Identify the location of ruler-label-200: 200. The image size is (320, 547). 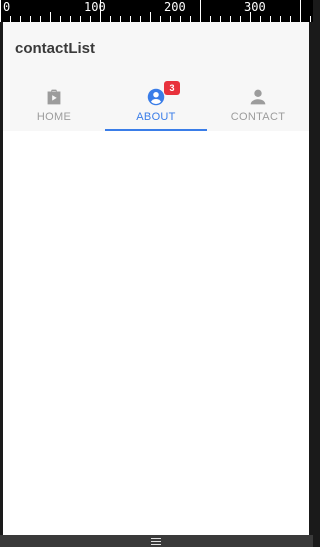
(175, 7).